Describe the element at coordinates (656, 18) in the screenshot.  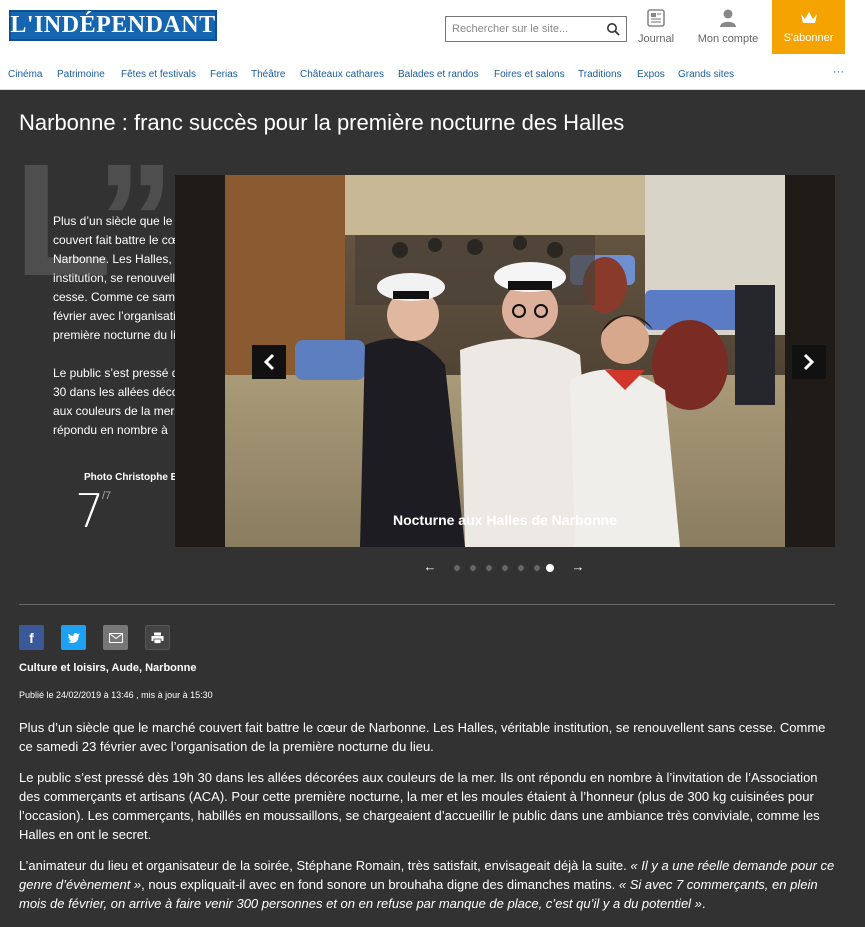
I see `newspaper-icon` at that location.